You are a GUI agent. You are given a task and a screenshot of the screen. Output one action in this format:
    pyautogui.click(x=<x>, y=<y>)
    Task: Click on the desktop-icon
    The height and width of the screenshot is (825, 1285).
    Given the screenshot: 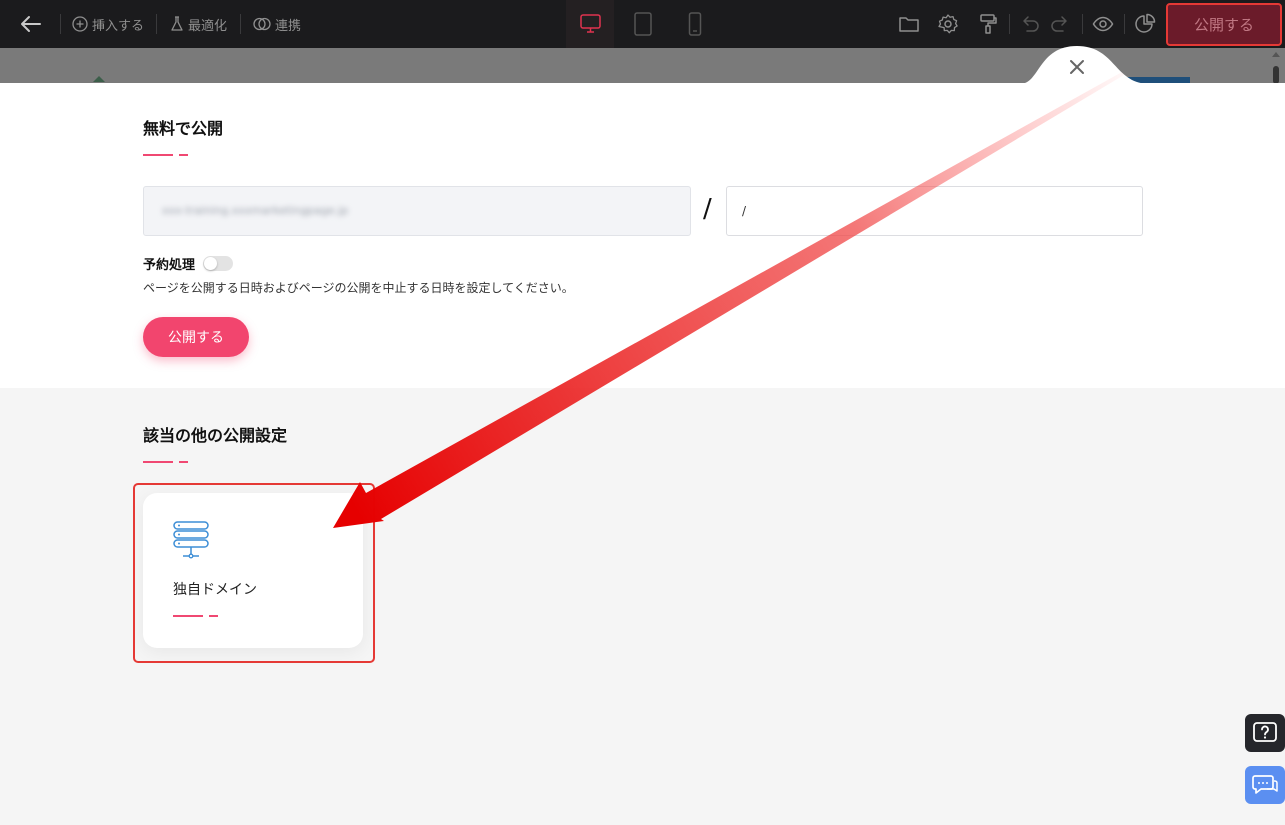 What is the action you would take?
    pyautogui.click(x=590, y=23)
    